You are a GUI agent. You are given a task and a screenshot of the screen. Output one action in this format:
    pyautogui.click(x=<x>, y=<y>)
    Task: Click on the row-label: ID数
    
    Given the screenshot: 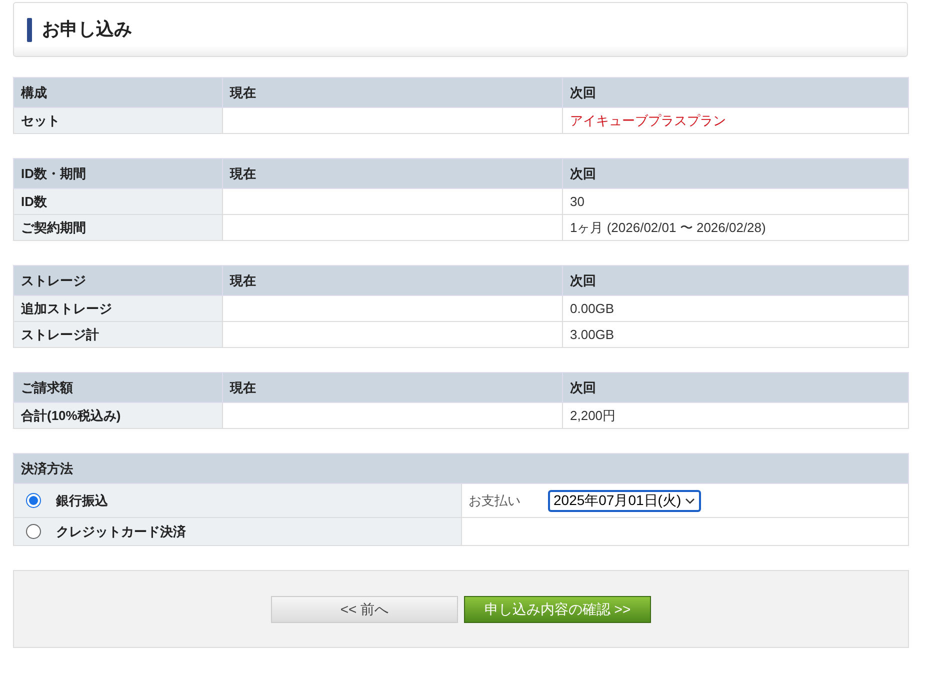 What is the action you would take?
    pyautogui.click(x=118, y=201)
    